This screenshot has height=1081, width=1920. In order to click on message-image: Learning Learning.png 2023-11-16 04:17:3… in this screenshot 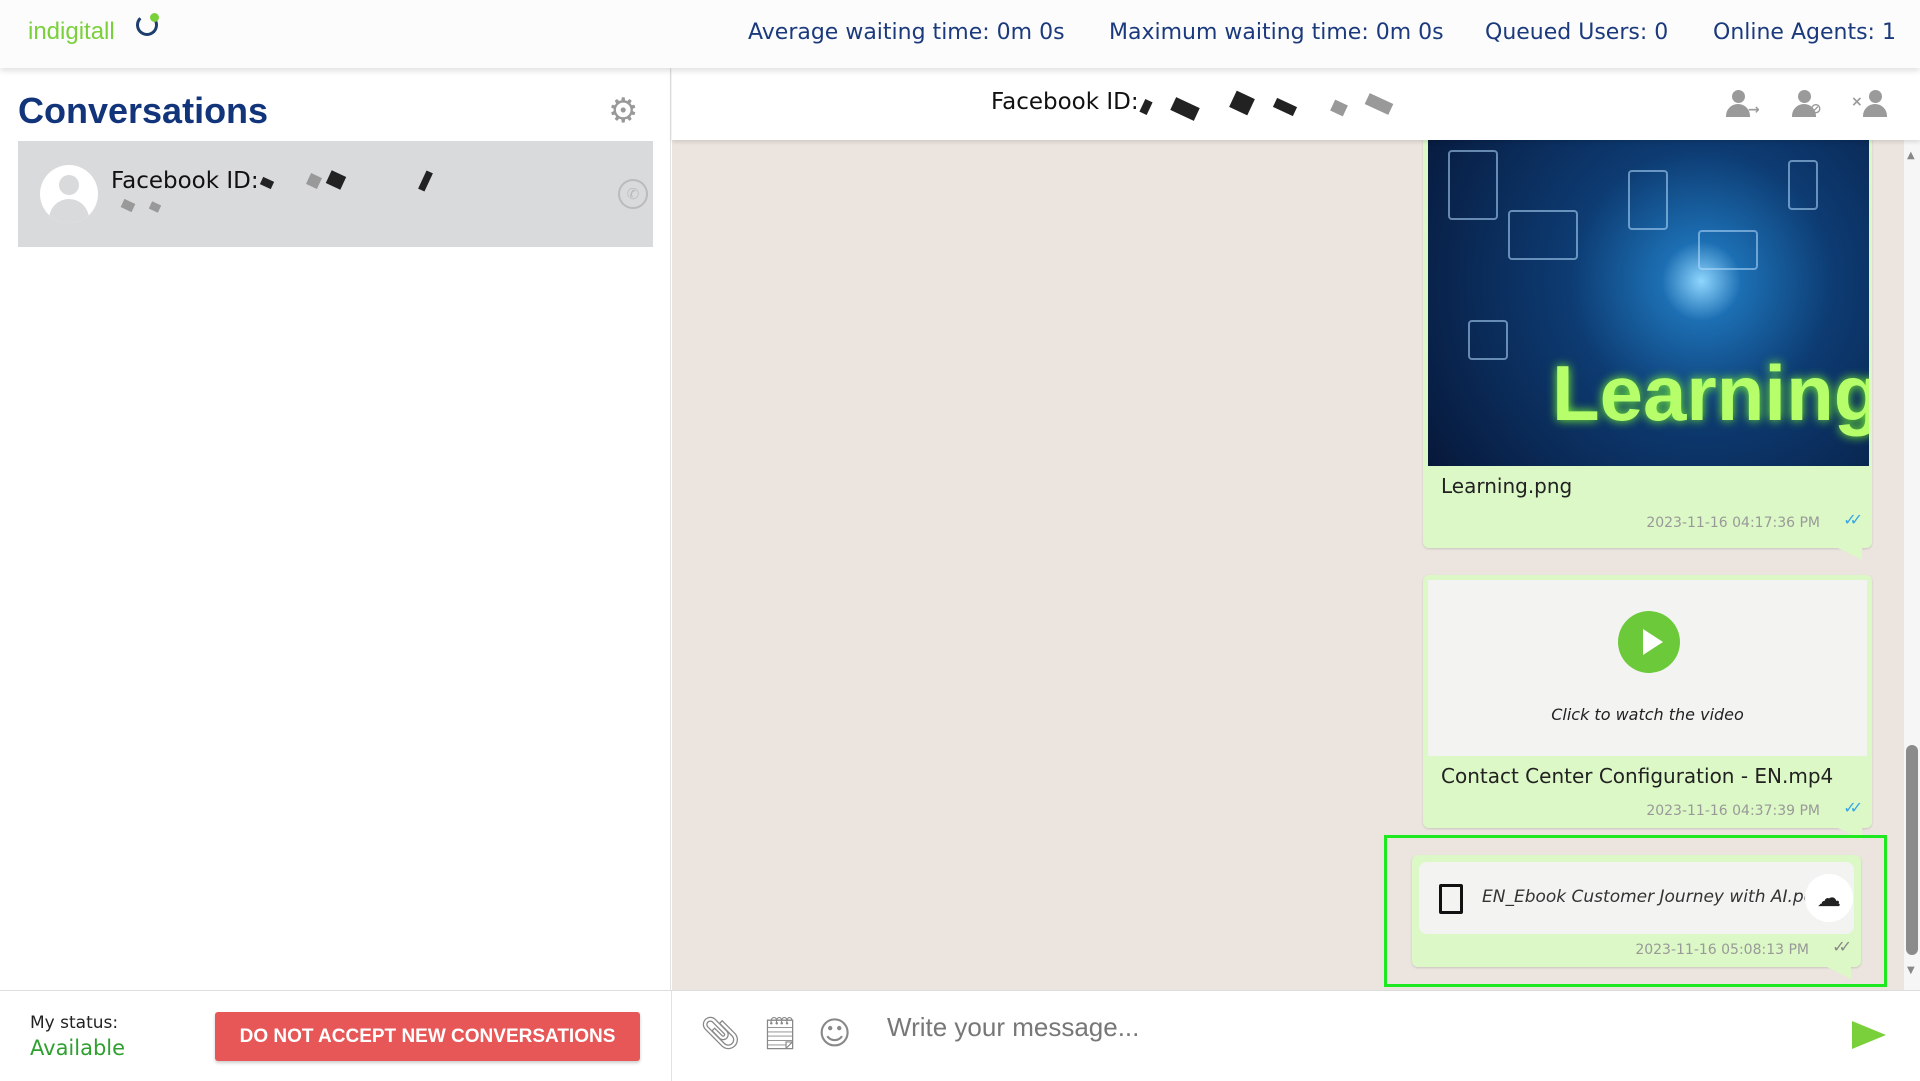, I will do `click(1647, 350)`.